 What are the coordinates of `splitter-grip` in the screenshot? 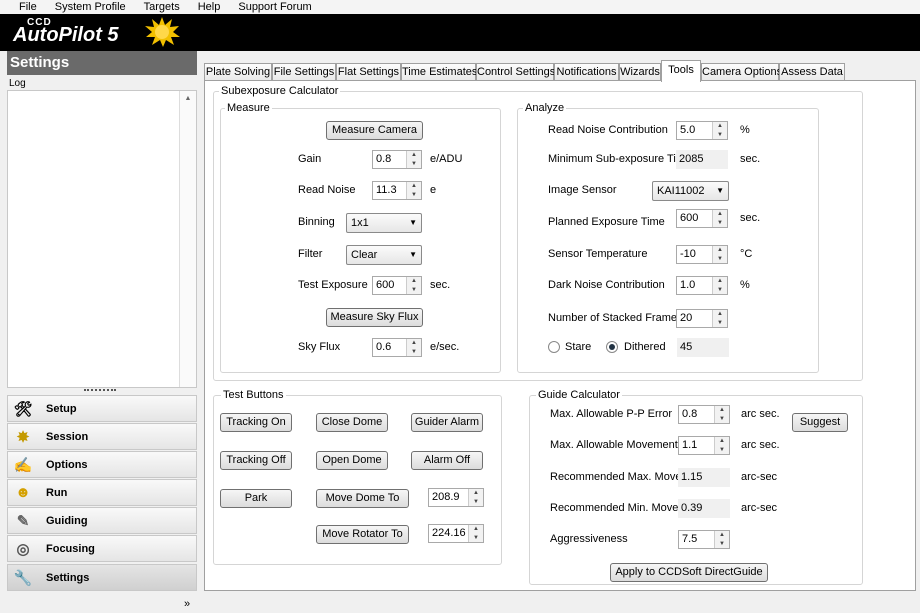 It's located at (100, 391).